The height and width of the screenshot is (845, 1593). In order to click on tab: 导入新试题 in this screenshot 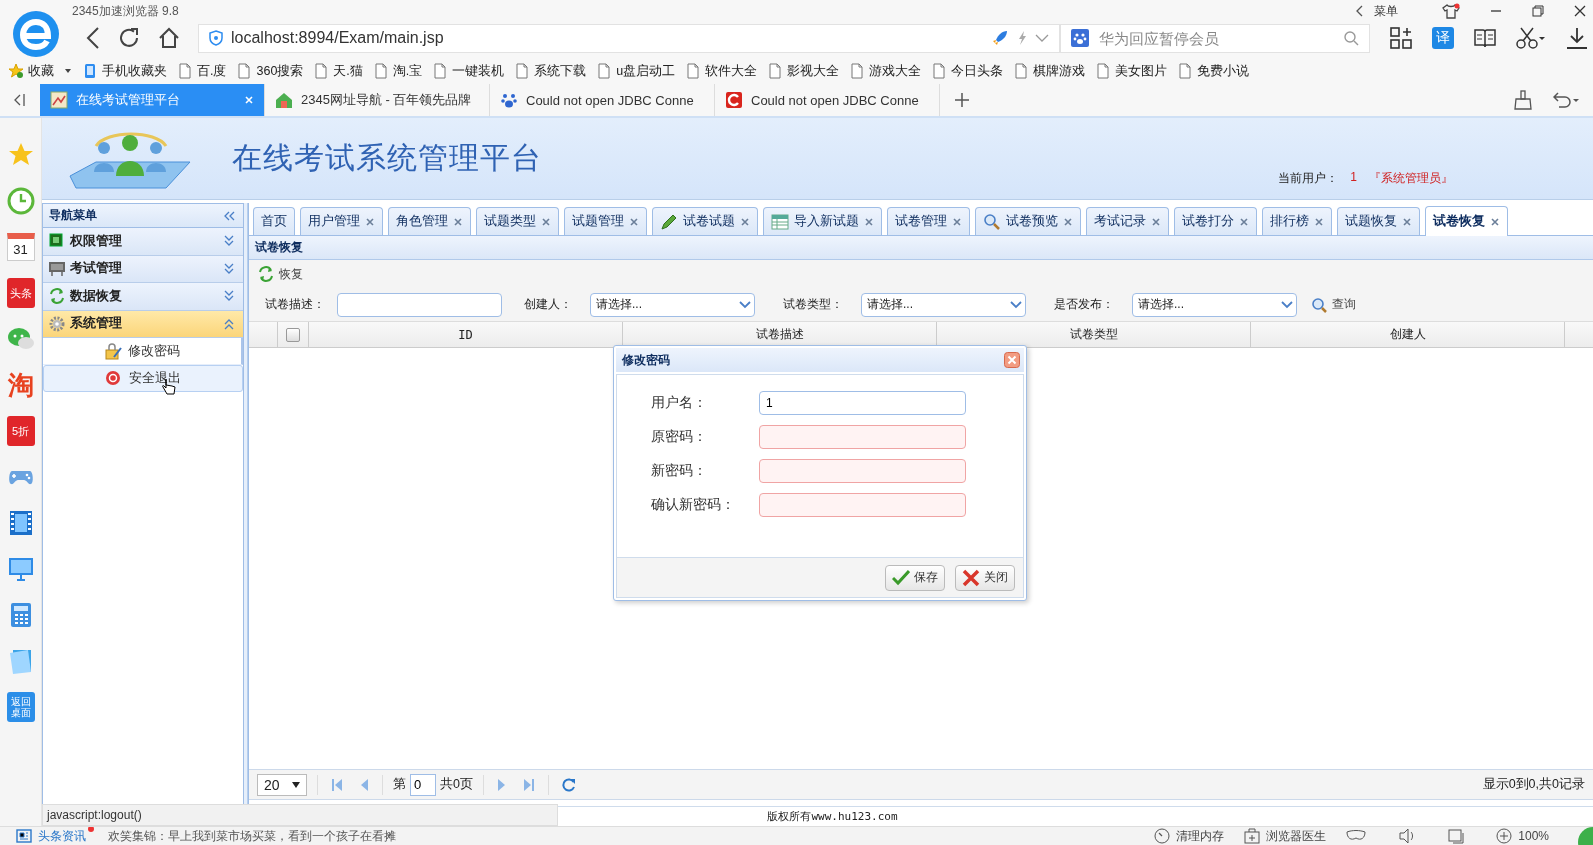, I will do `click(822, 221)`.